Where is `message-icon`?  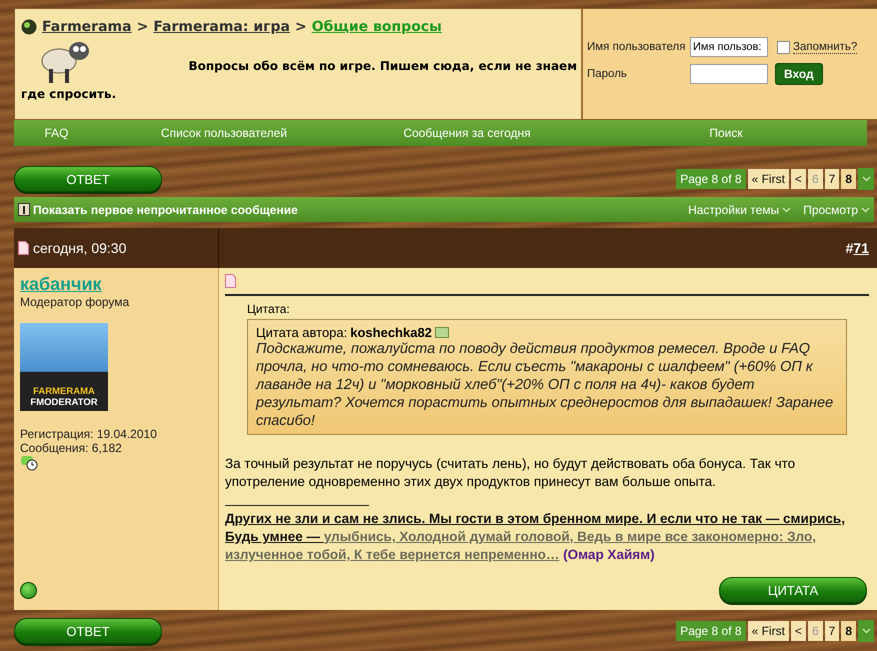
message-icon is located at coordinates (230, 281).